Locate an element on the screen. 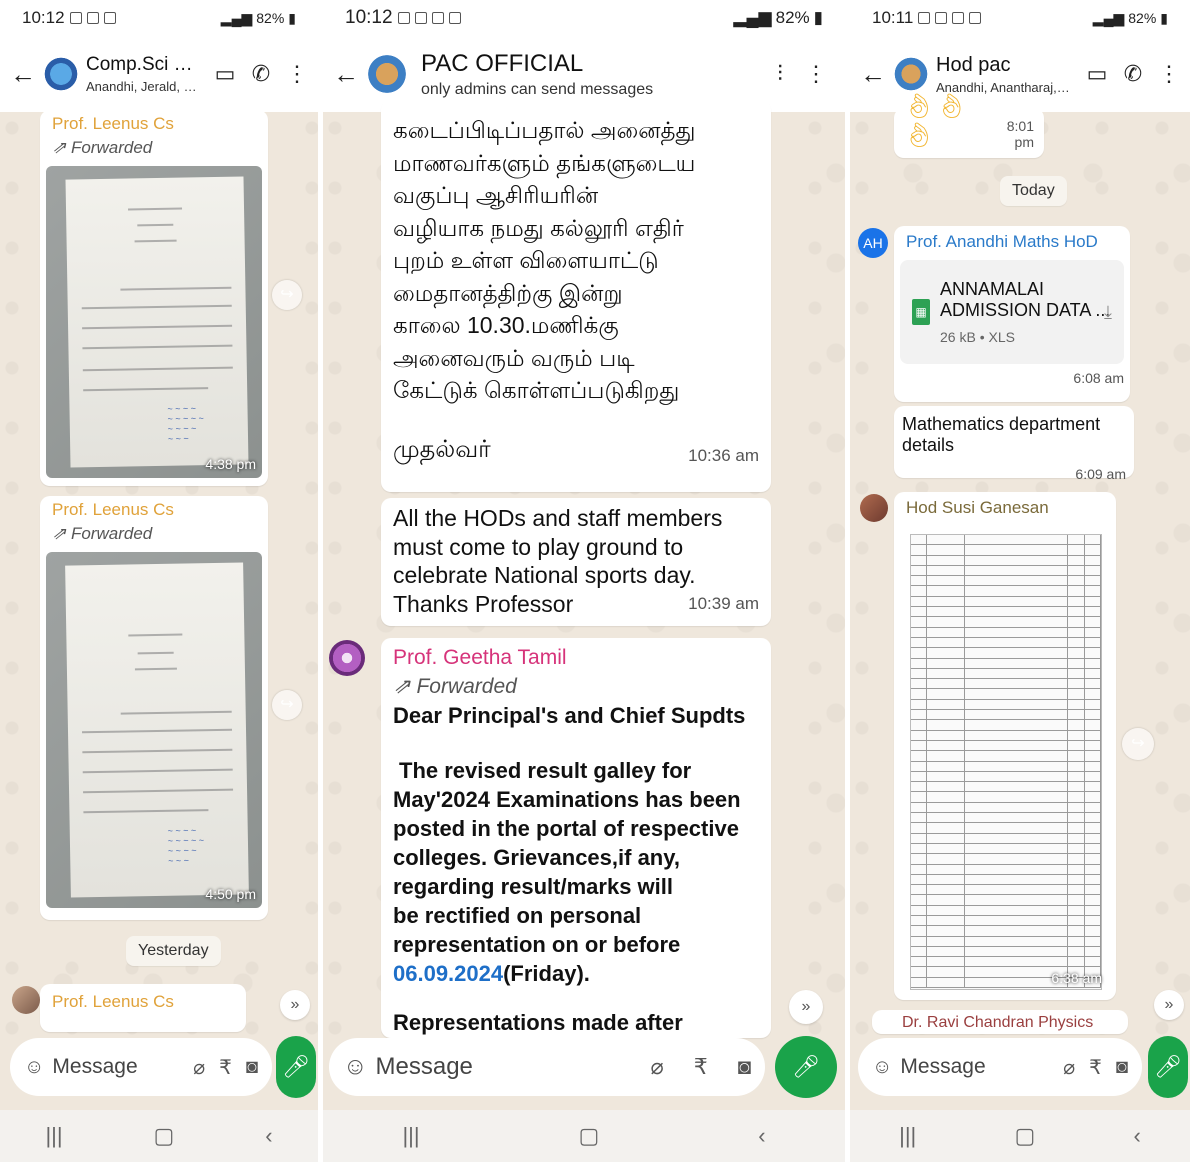  message-bubble: Prof. Leenus Cs is located at coordinates (143, 1008).